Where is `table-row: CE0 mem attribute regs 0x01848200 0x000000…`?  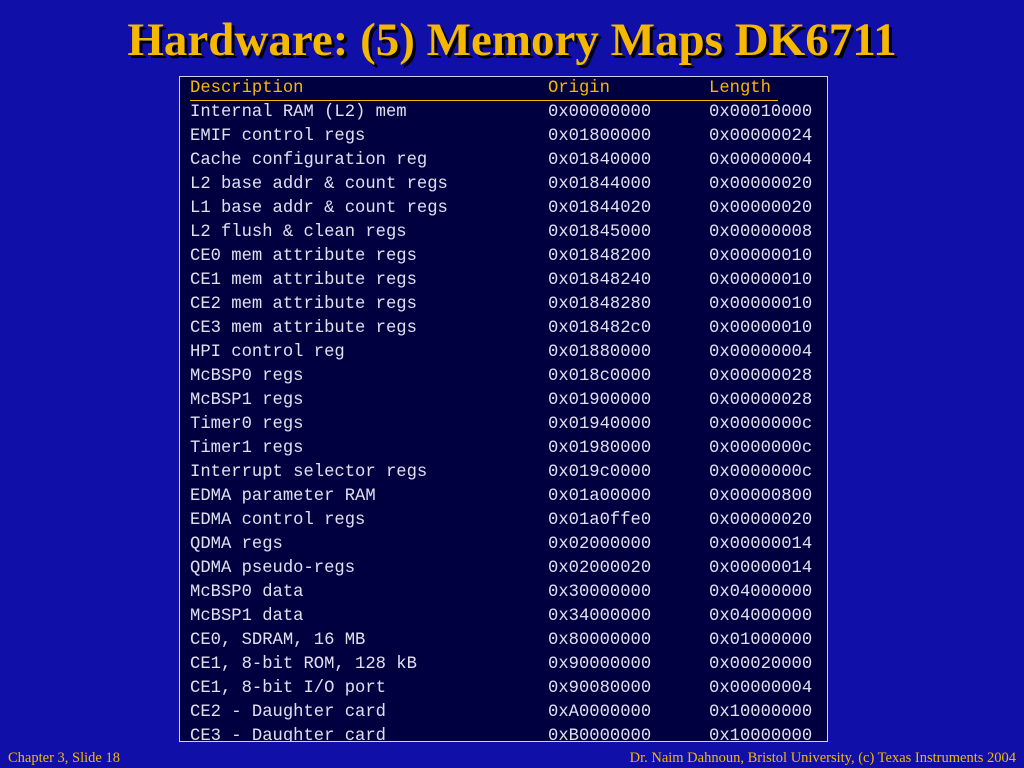 table-row: CE0 mem attribute regs 0x01848200 0x000000… is located at coordinates (508, 257).